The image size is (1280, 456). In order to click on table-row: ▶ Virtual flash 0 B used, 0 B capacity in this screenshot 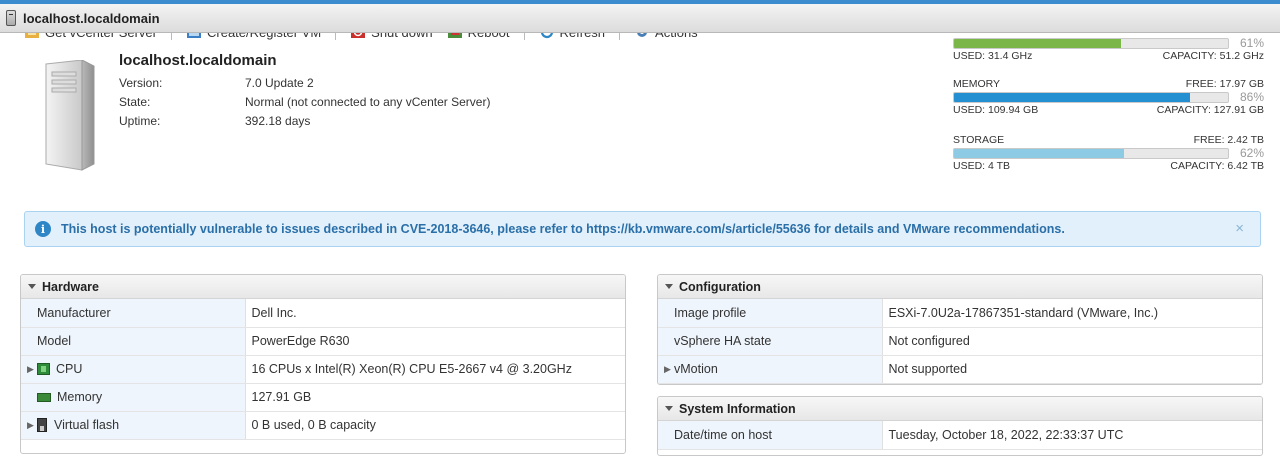, I will do `click(323, 425)`.